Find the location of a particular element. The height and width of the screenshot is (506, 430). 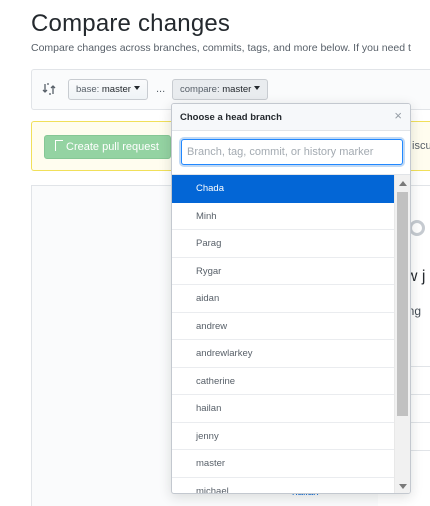

branch-filter-input is located at coordinates (292, 152).